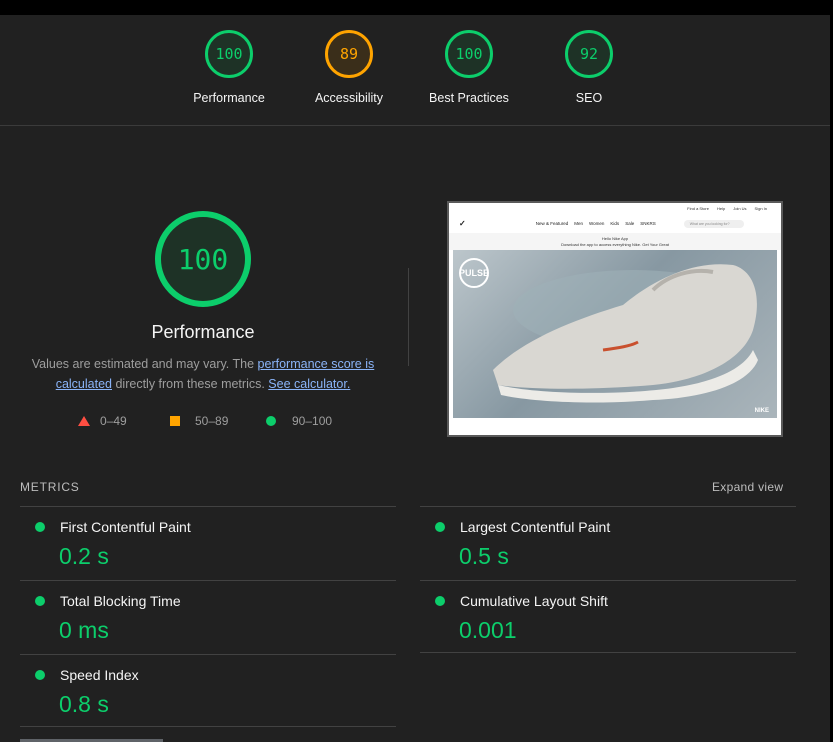 This screenshot has height=742, width=833. Describe the element at coordinates (84, 704) in the screenshot. I see `metric-value: 0.8 s` at that location.